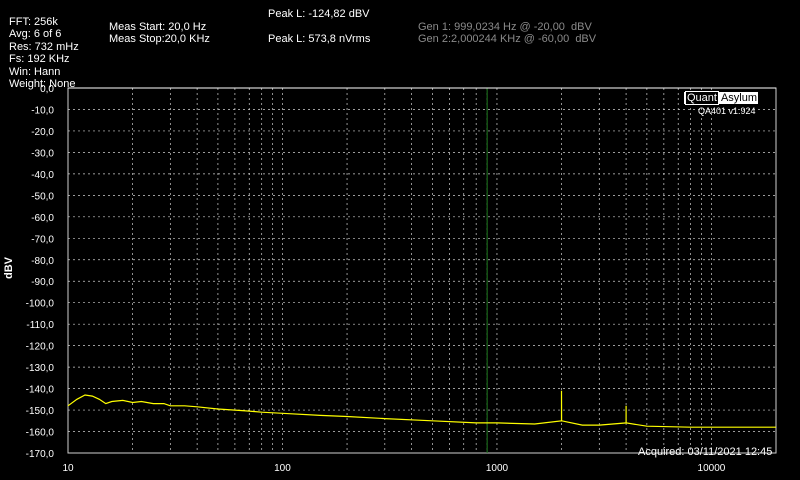 The image size is (800, 480). Describe the element at coordinates (40, 347) in the screenshot. I see `y-tick-label: -120,0` at that location.